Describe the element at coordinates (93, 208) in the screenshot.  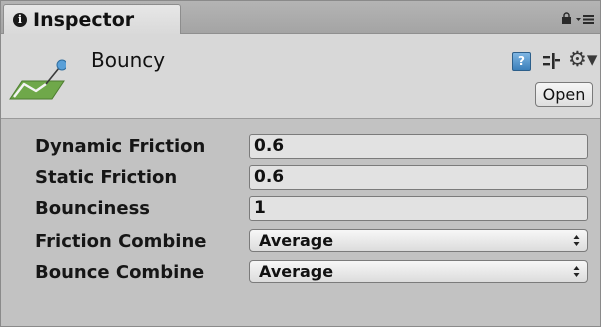
I see `bounciness-label: Bounciness` at that location.